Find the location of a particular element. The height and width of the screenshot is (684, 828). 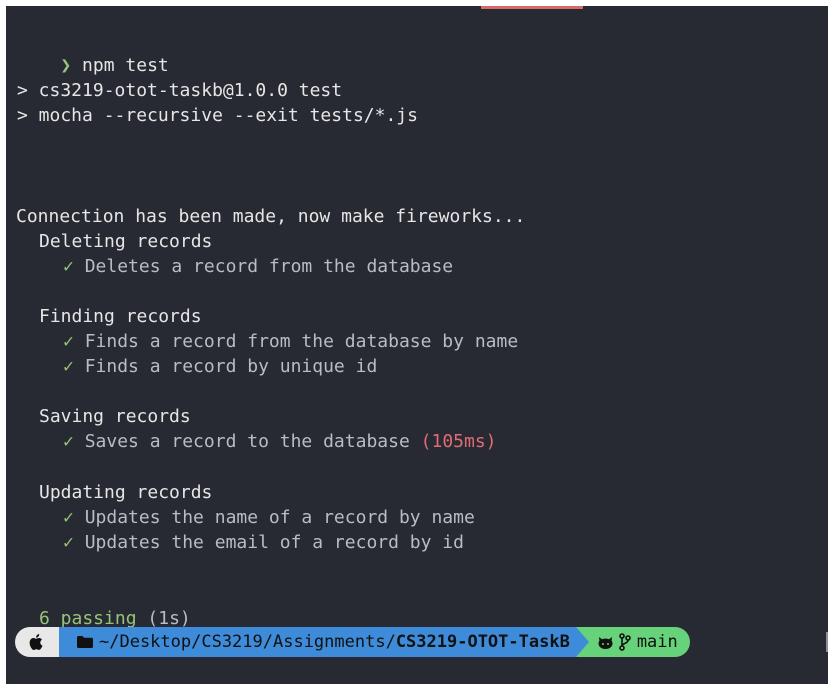

git-branch-icon is located at coordinates (625, 642).